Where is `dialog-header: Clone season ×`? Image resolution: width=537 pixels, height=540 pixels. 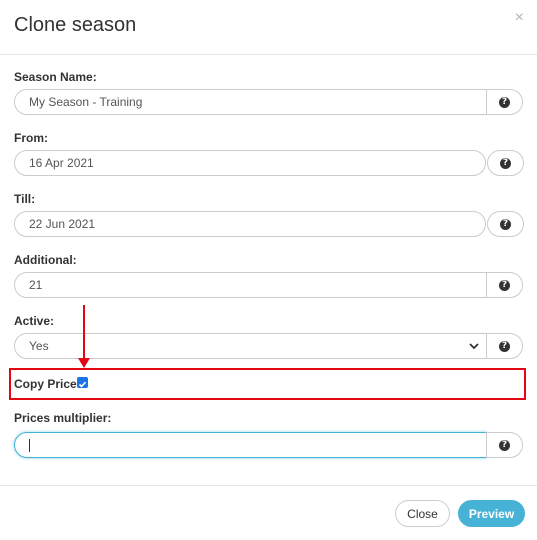
dialog-header: Clone season × is located at coordinates (268, 27).